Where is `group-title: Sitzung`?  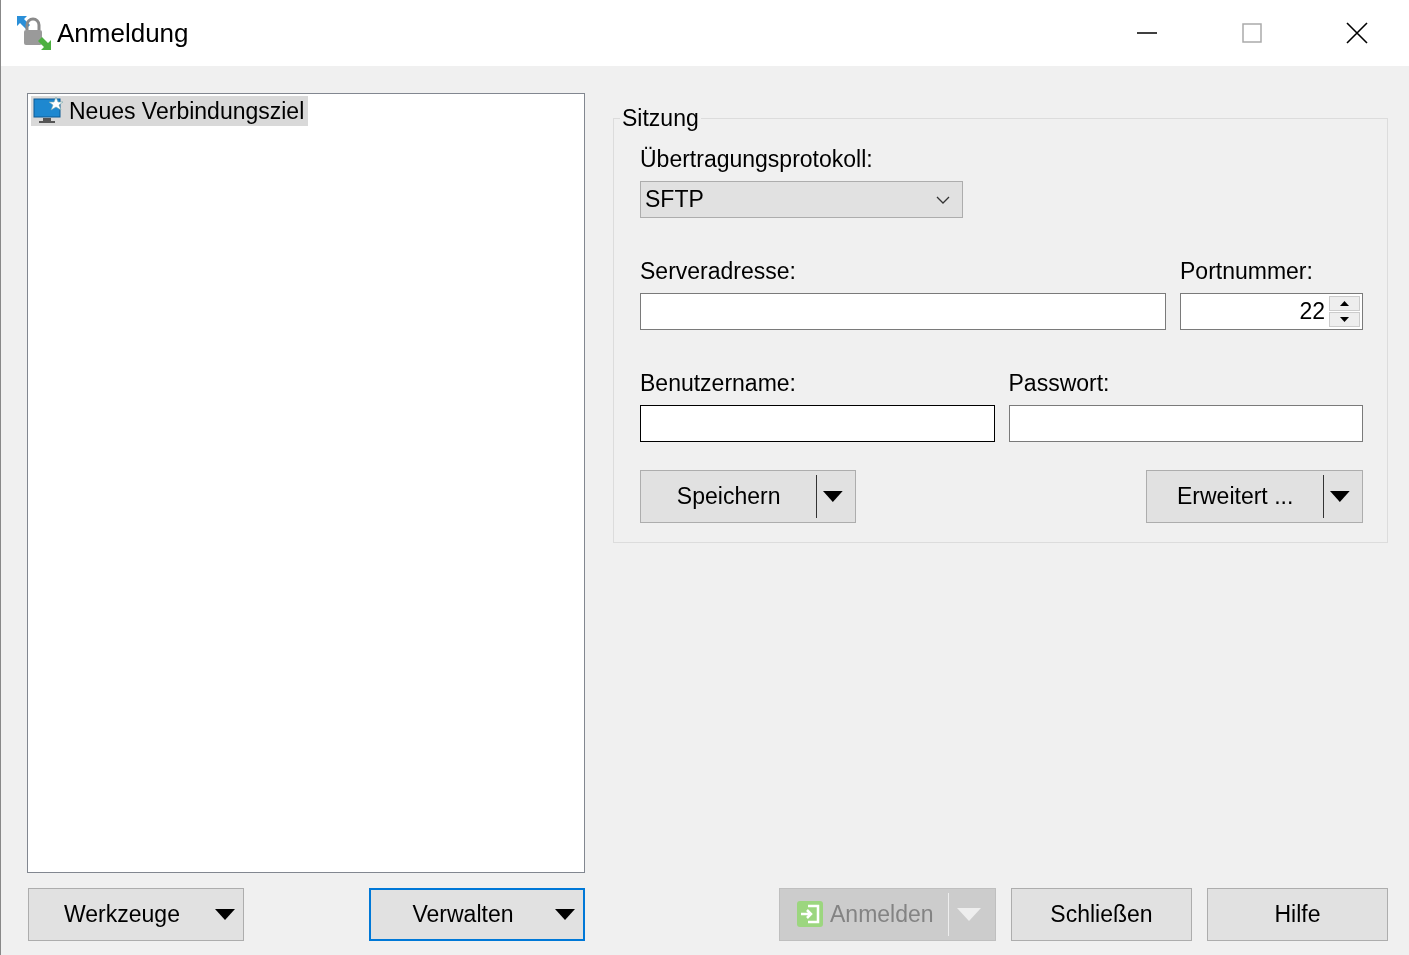 group-title: Sitzung is located at coordinates (660, 118).